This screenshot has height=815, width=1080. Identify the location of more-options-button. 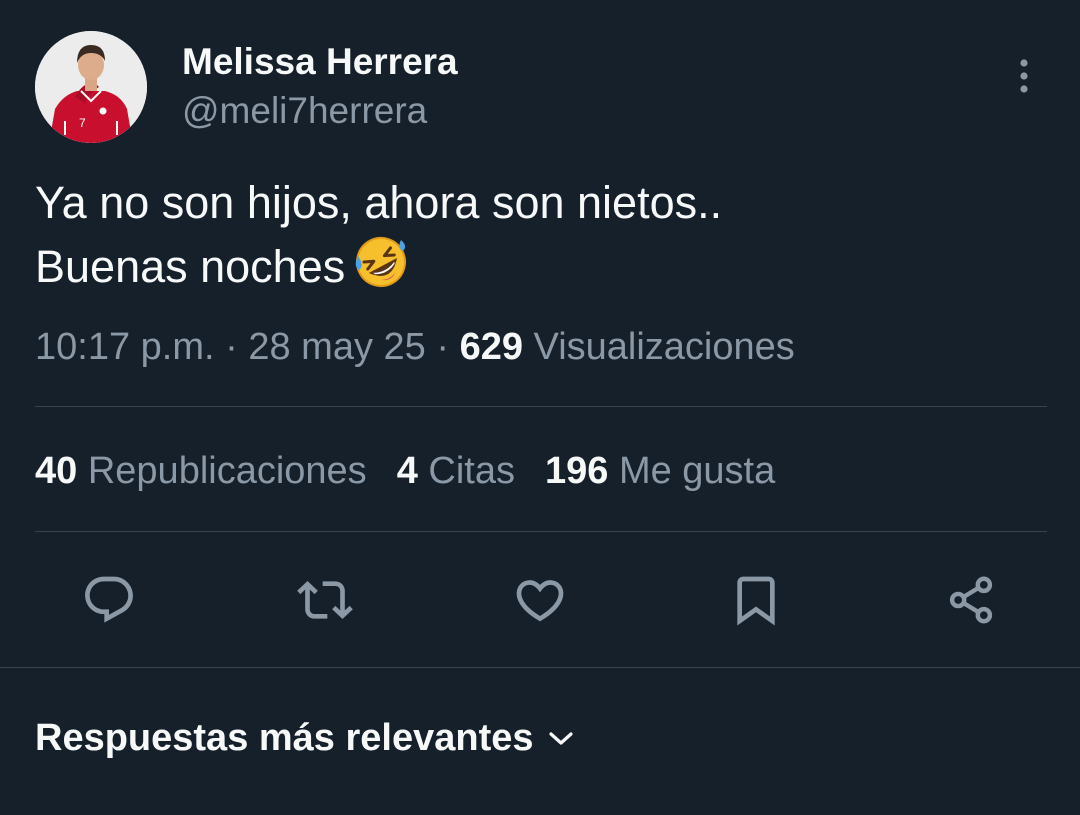
(1024, 76).